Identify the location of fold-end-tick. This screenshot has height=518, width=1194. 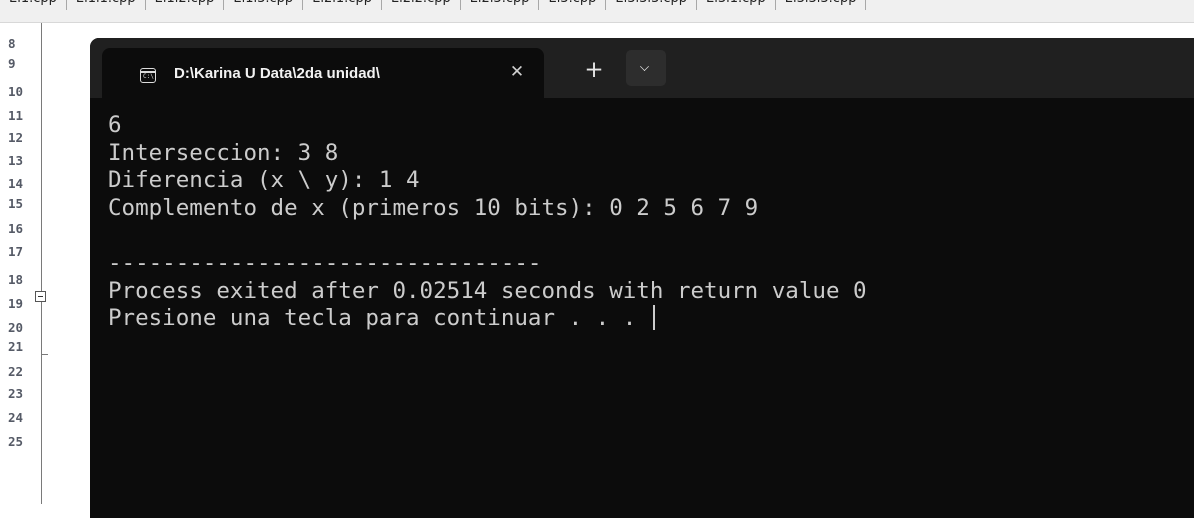
(44, 354).